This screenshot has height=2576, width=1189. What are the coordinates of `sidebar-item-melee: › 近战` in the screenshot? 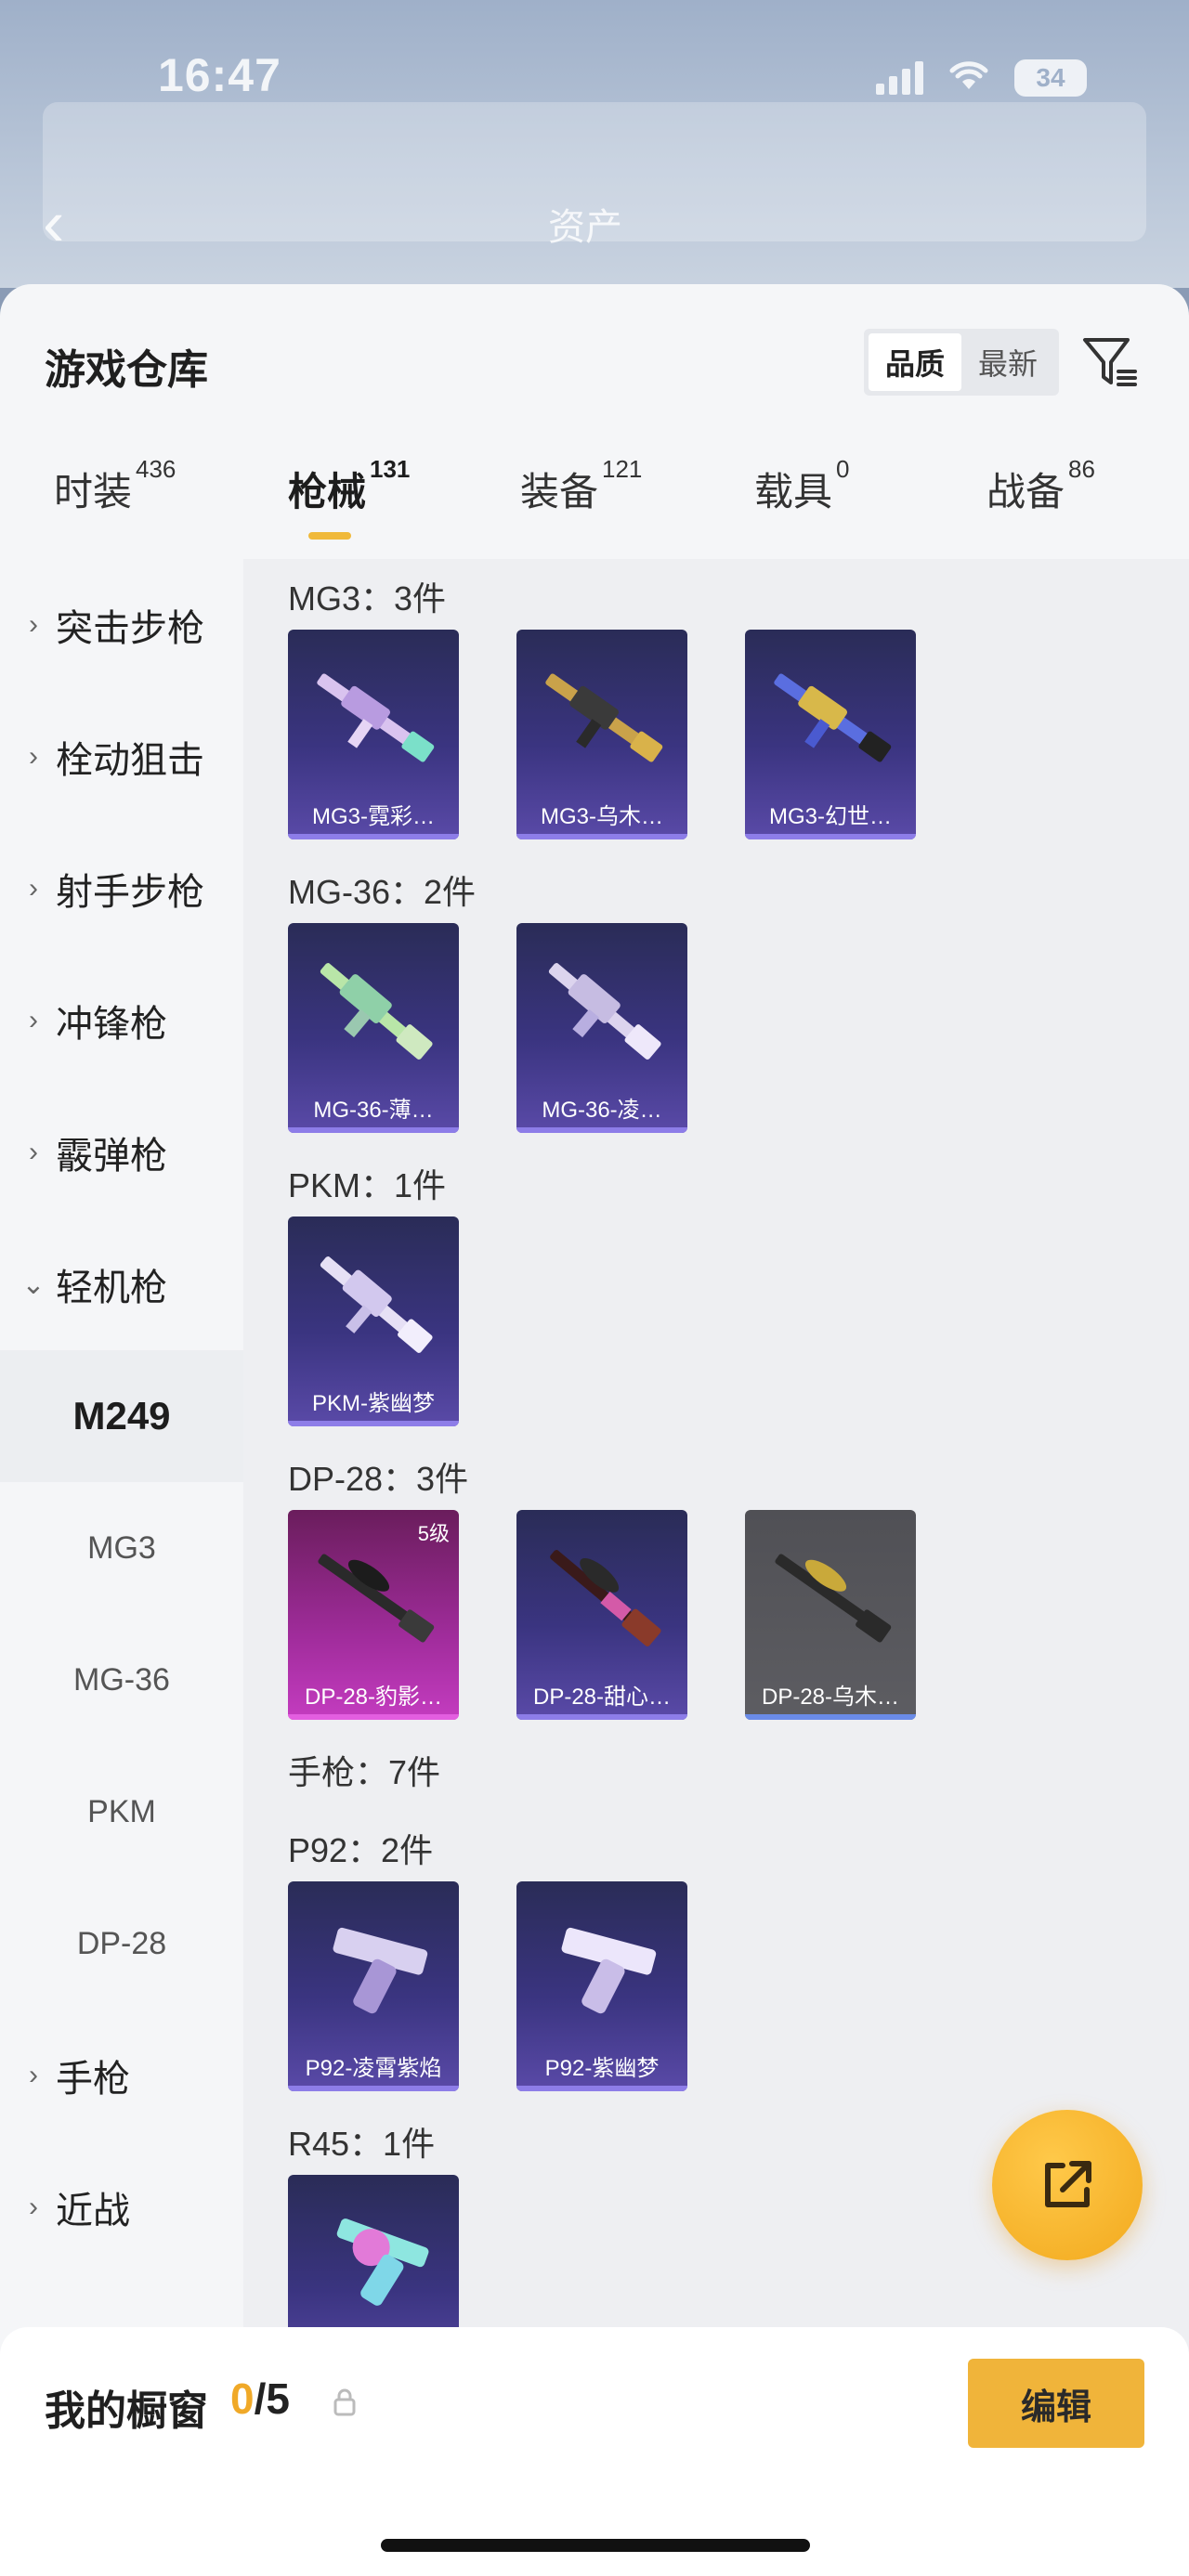 It's located at (122, 2207).